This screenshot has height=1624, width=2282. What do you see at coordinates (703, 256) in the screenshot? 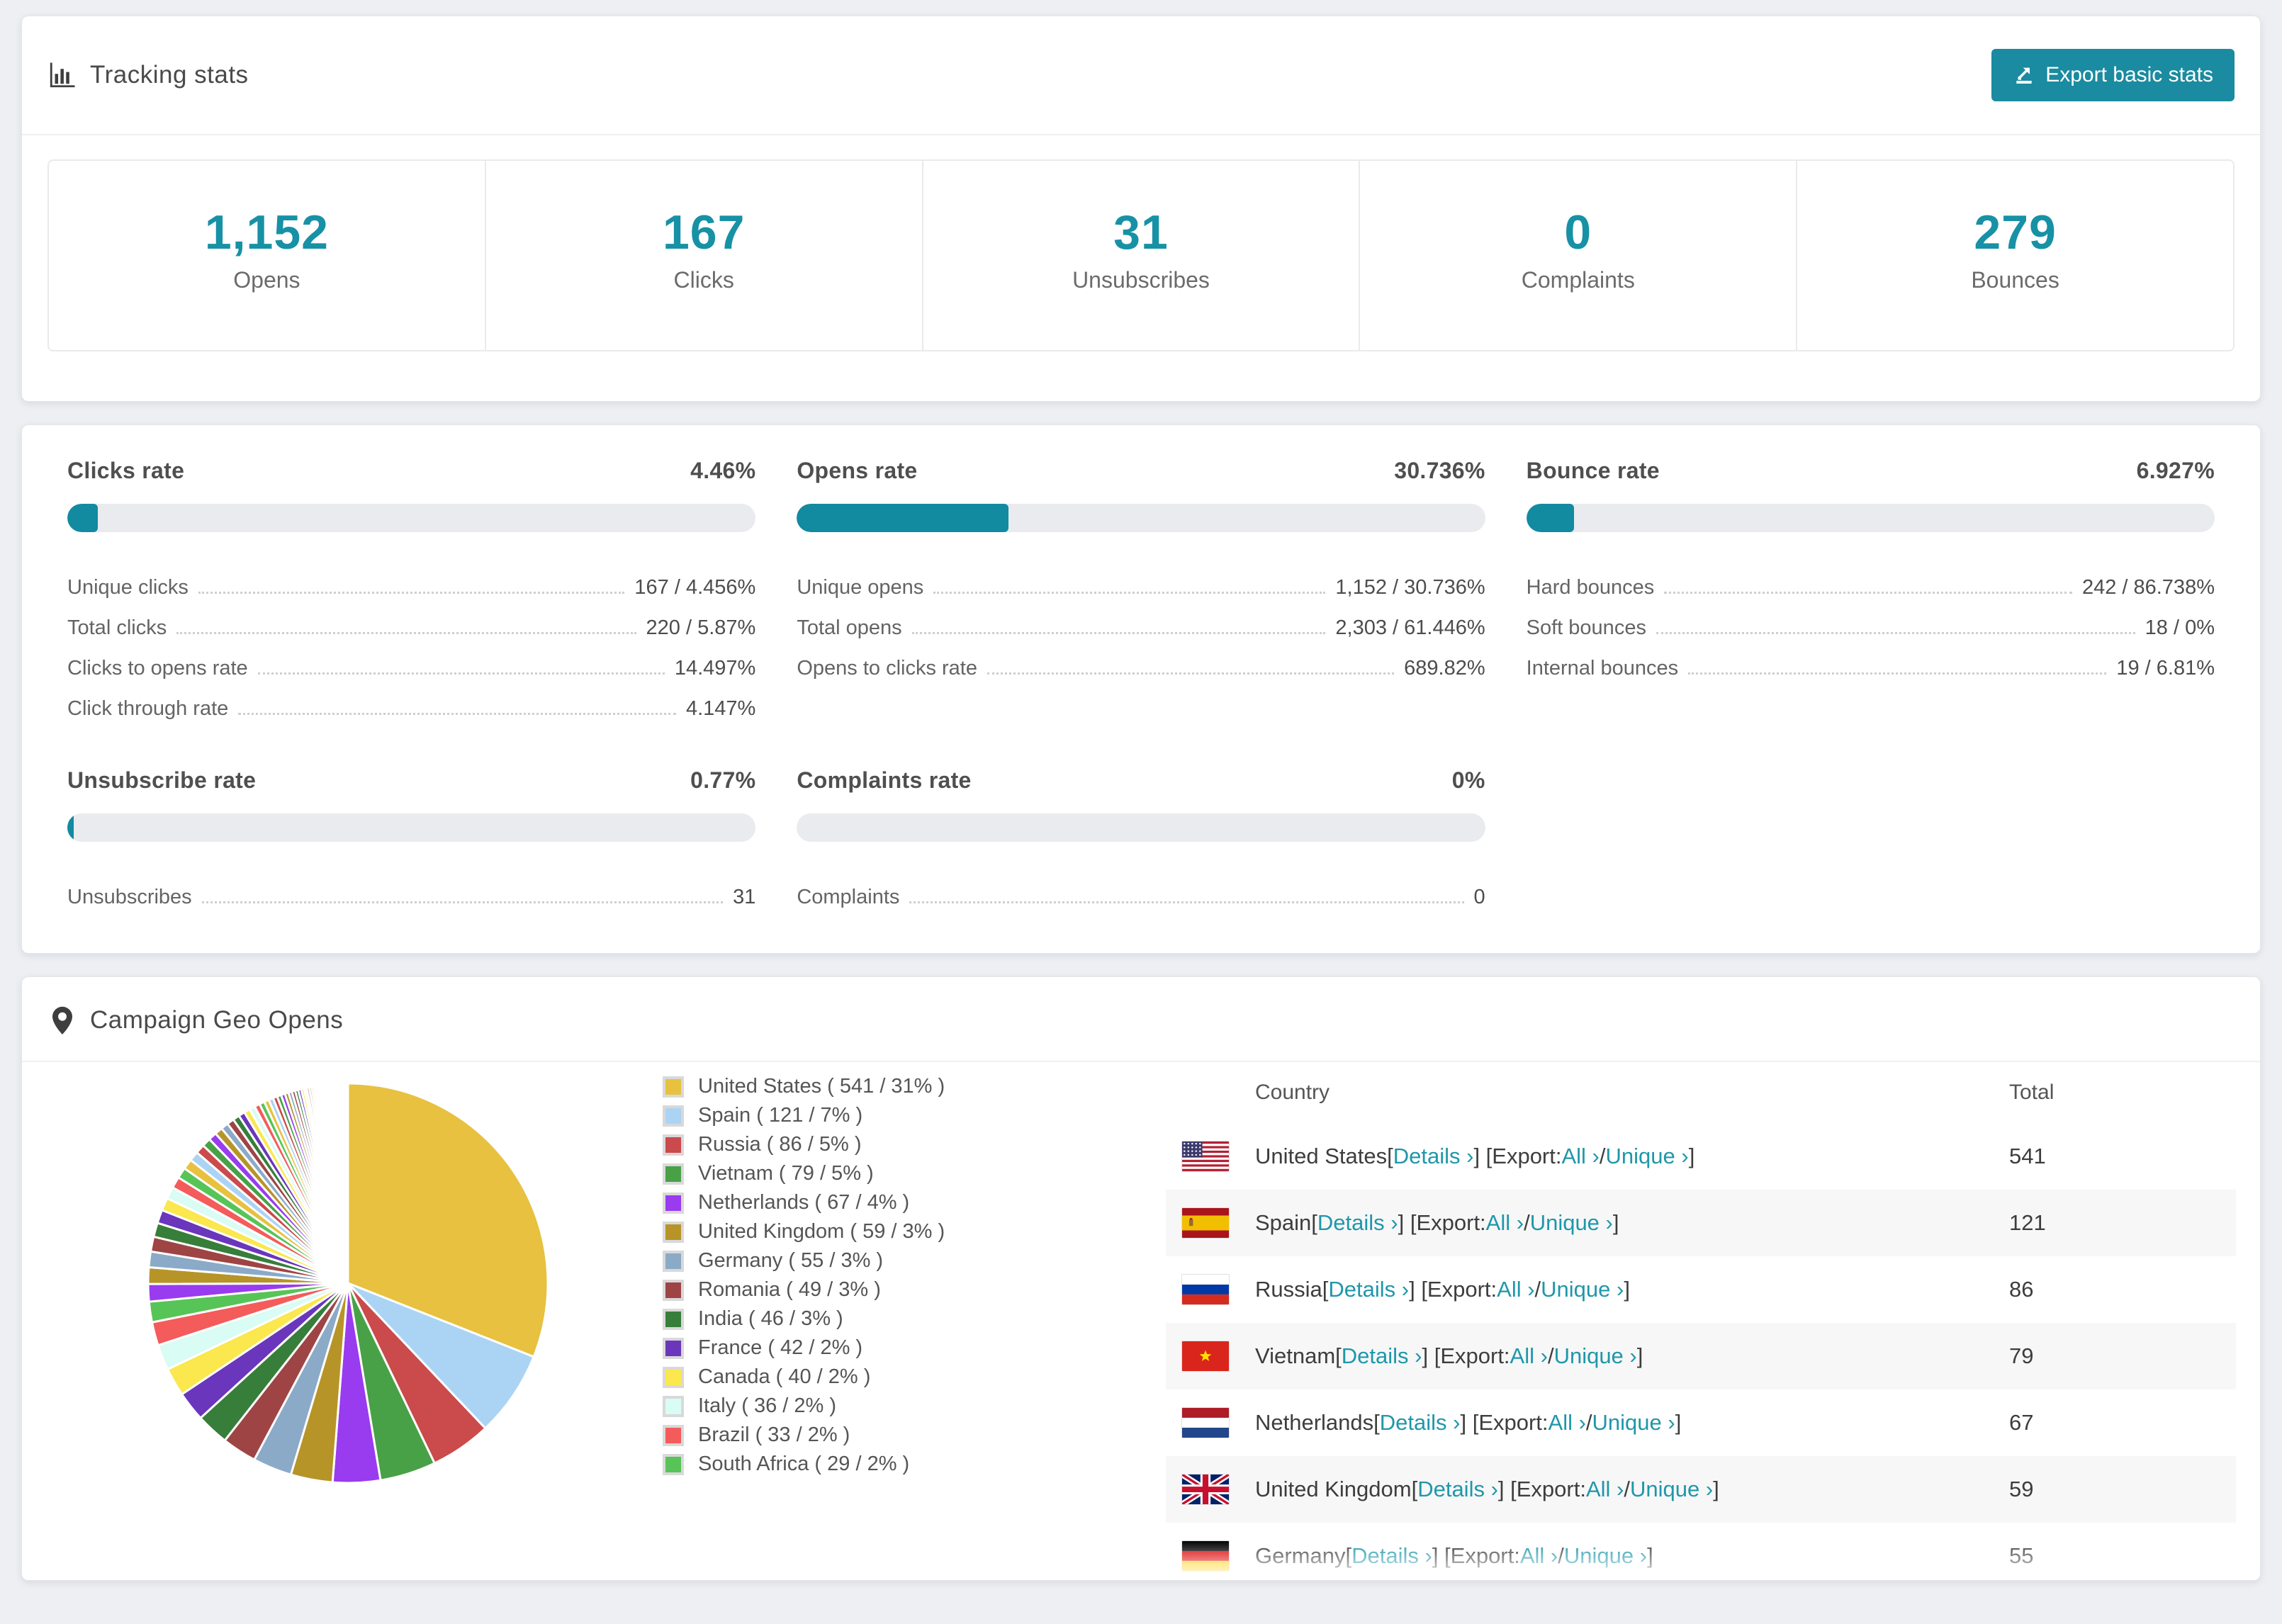
I see `stat-box-clicks: 167 Clicks` at bounding box center [703, 256].